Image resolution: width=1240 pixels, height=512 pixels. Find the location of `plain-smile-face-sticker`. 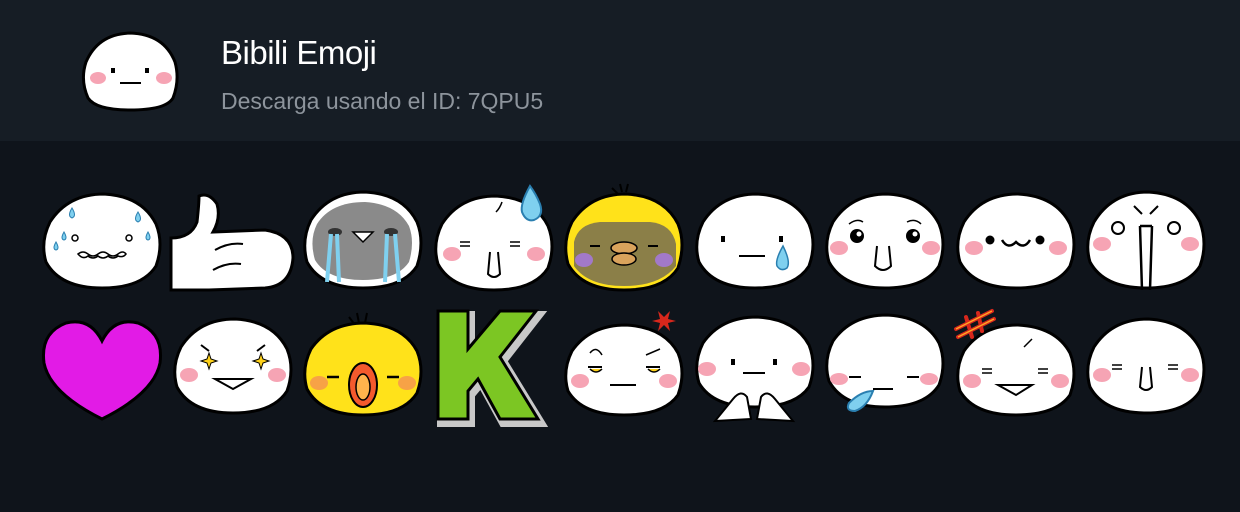

plain-smile-face-sticker is located at coordinates (1147, 367).